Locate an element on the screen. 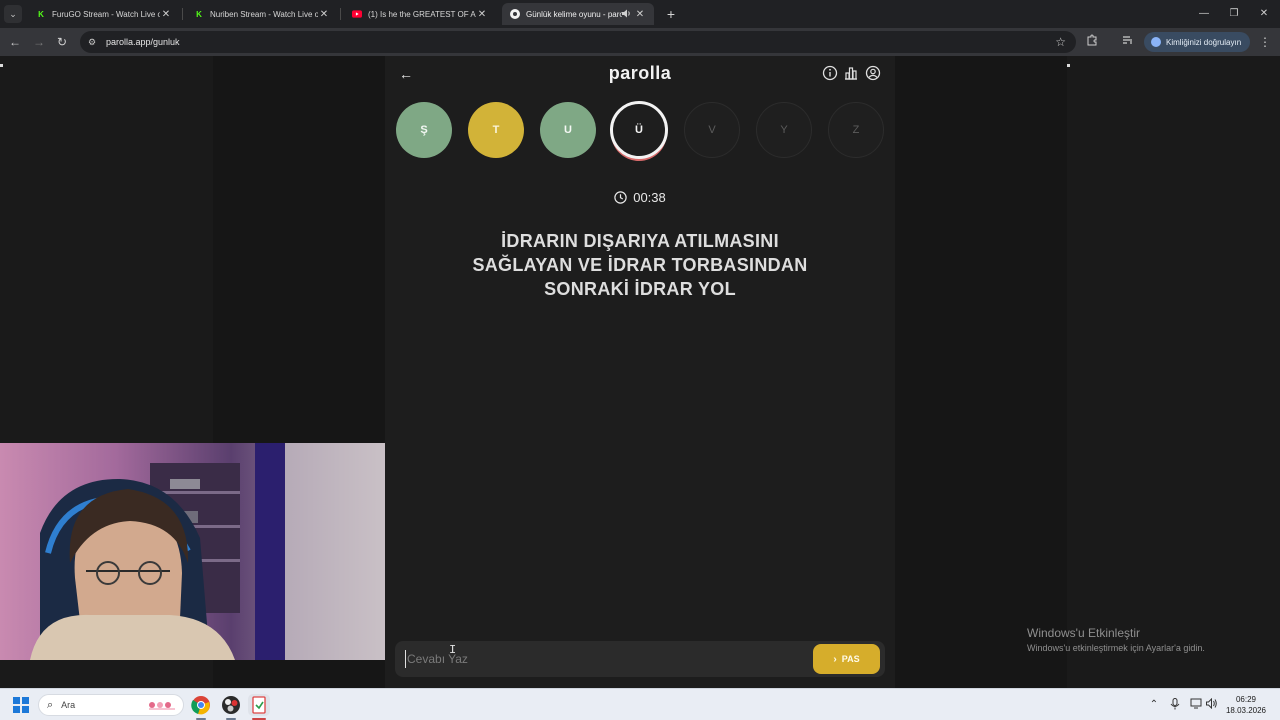 The width and height of the screenshot is (1280, 720). address-bar: ⚙ parolla.app/gunluk ☆ is located at coordinates (578, 42).